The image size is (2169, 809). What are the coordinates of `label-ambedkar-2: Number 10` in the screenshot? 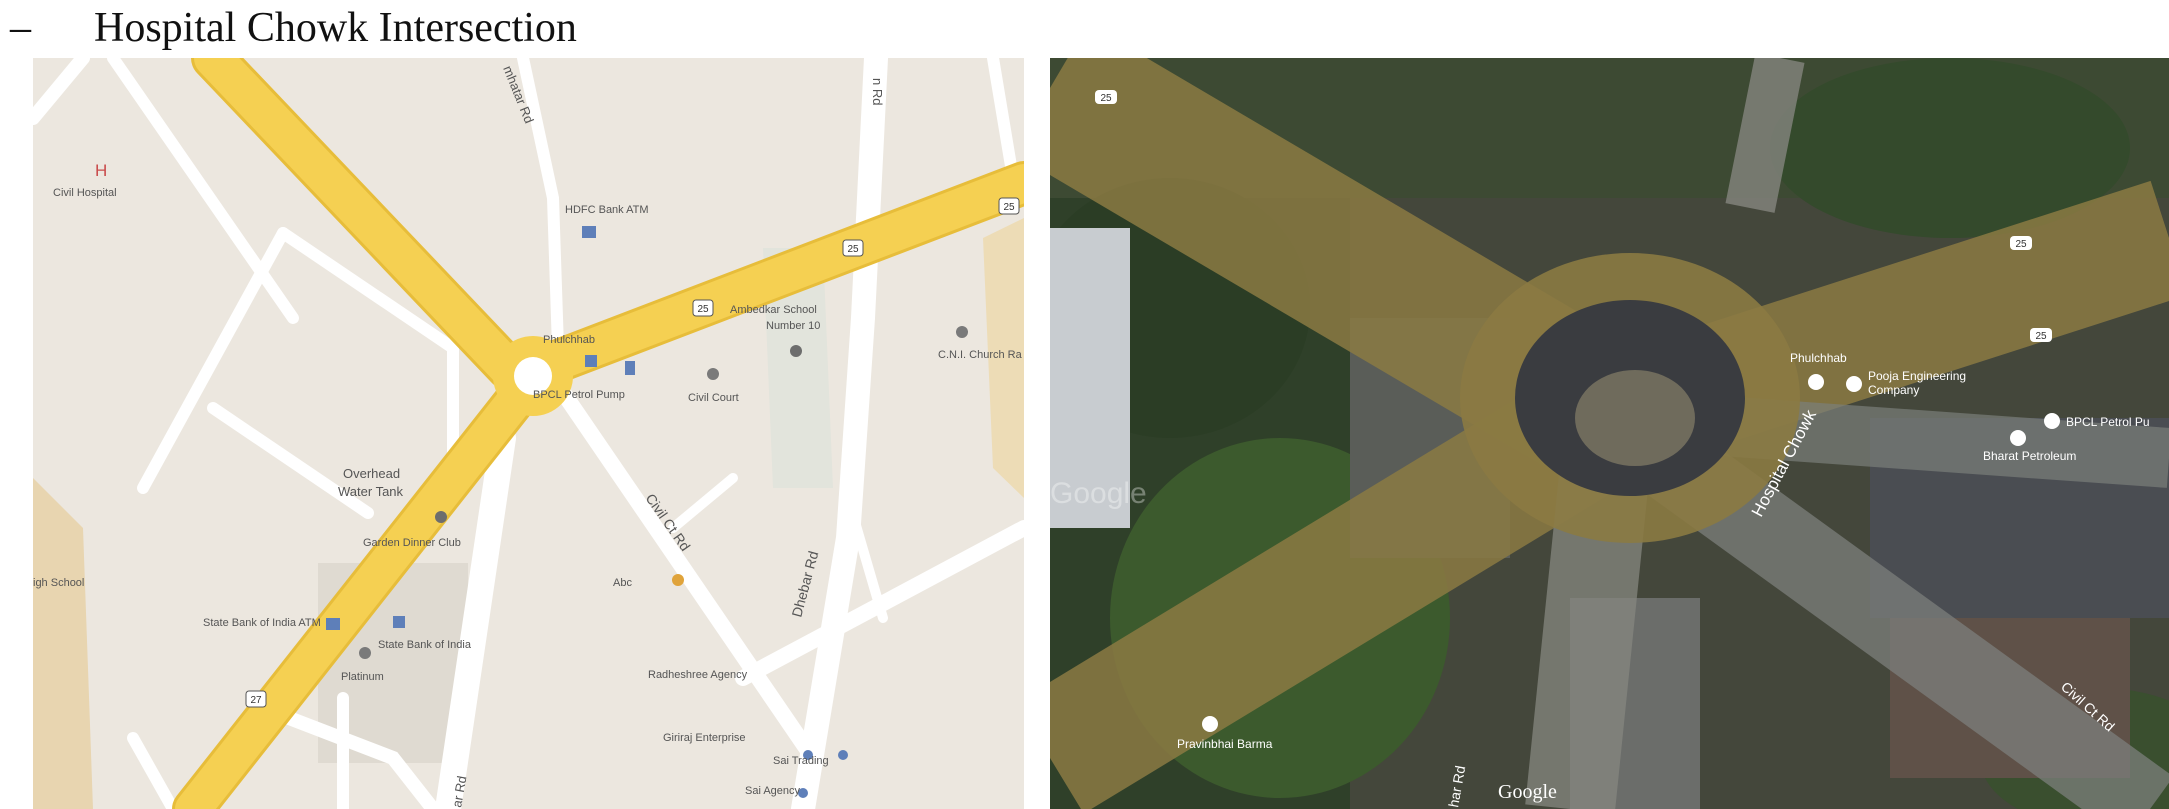 It's located at (793, 326).